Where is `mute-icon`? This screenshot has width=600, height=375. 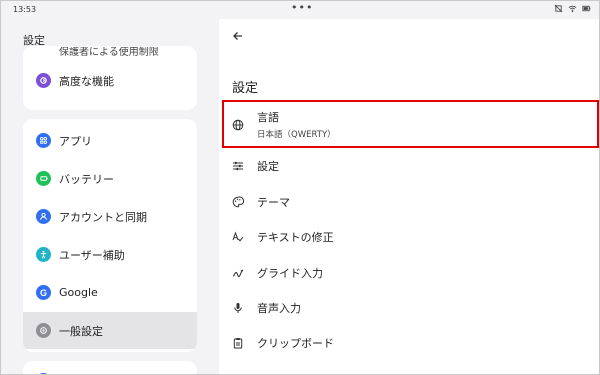
mute-icon is located at coordinates (558, 8).